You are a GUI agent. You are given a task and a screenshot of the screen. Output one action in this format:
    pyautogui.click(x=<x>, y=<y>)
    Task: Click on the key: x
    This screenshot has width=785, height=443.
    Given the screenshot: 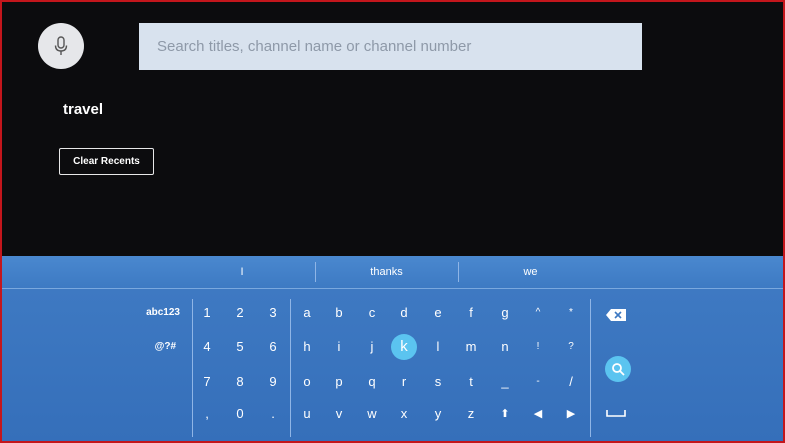 What is the action you would take?
    pyautogui.click(x=404, y=414)
    